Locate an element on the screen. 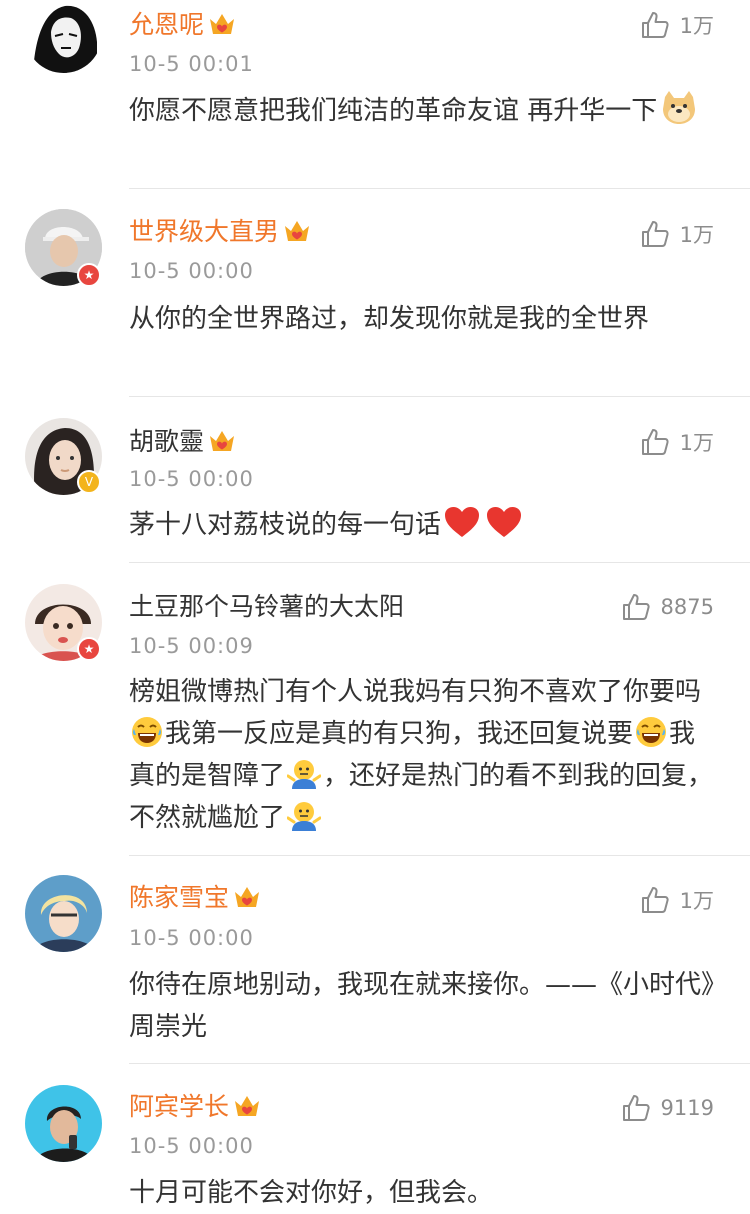 The image size is (750, 1214). comment-text: 你愿不愿意把我们纯洁的革命友谊 再升华一下 is located at coordinates (421, 110).